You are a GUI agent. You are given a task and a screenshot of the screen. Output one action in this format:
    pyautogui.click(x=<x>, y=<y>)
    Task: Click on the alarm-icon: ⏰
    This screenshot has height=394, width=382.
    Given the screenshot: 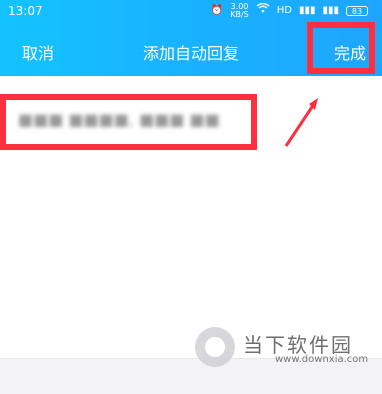 What is the action you would take?
    pyautogui.click(x=217, y=10)
    